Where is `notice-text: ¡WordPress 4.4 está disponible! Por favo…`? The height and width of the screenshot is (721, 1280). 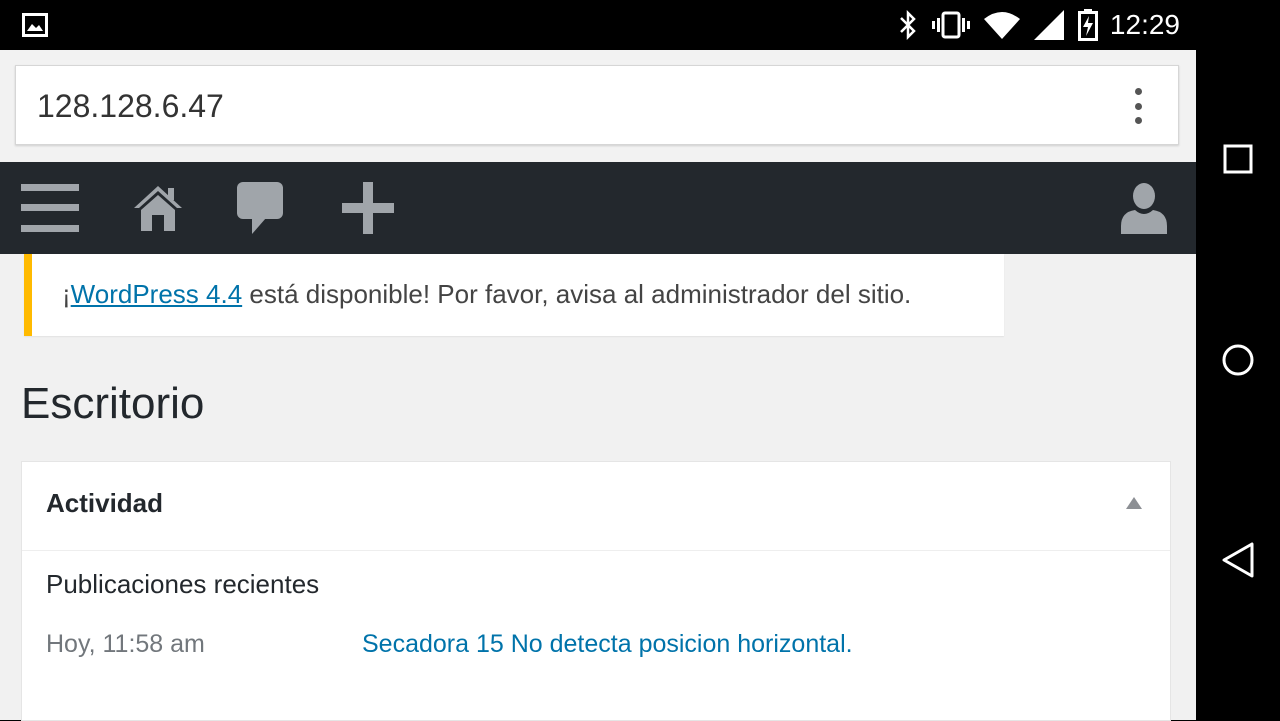
notice-text: ¡WordPress 4.4 está disponible! Por favo… is located at coordinates (486, 294).